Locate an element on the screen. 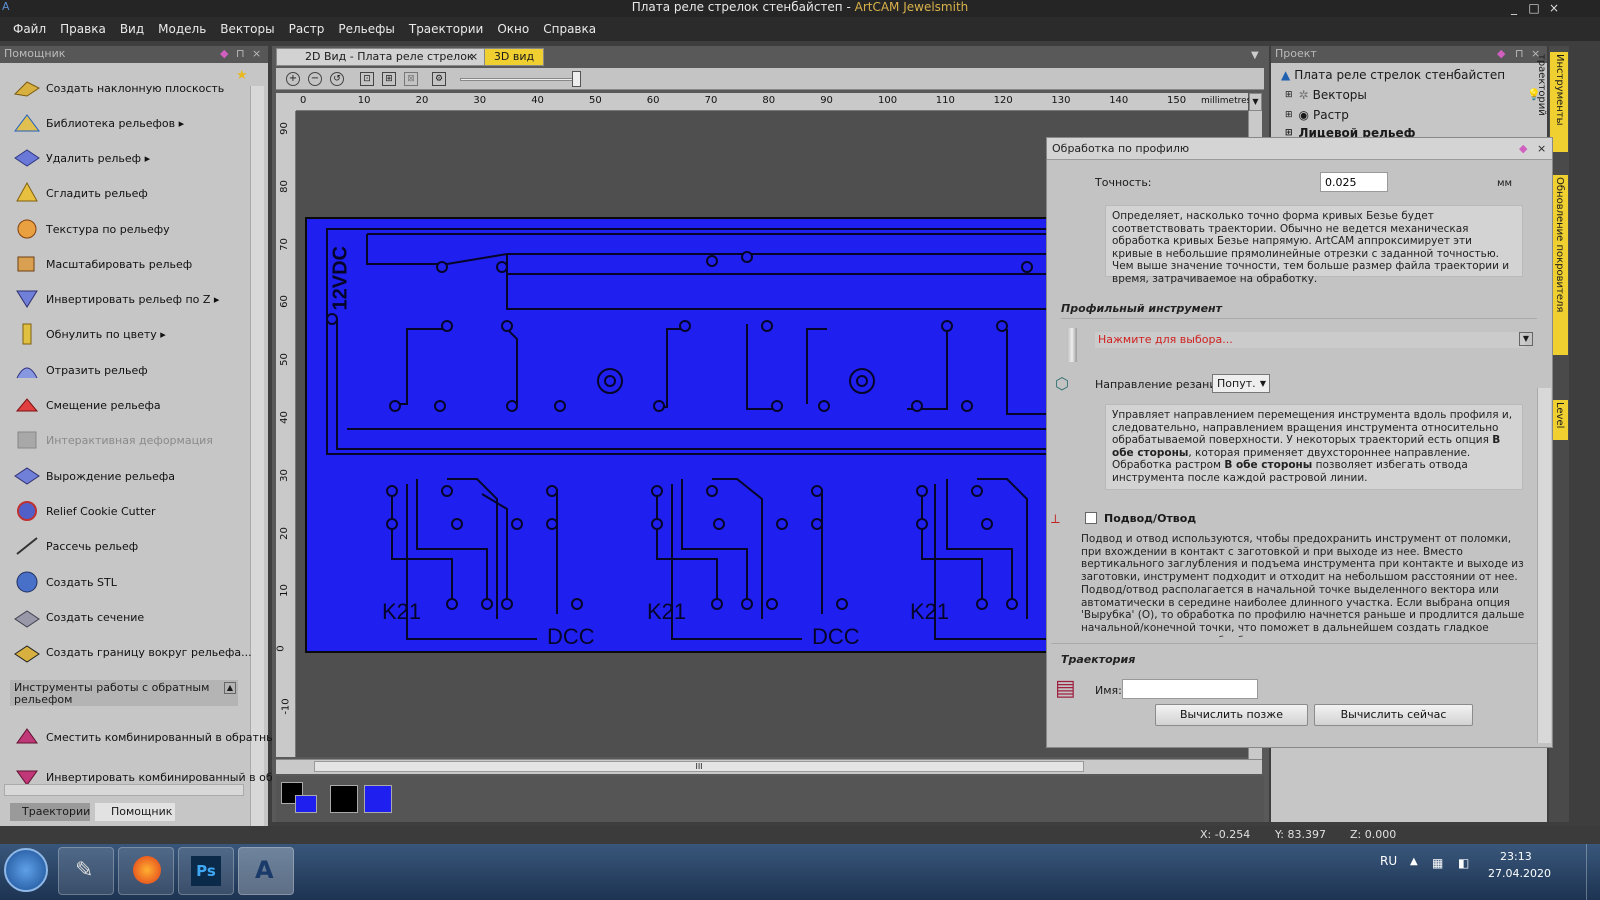 The width and height of the screenshot is (1600, 900). zoom-slider is located at coordinates (520, 79).